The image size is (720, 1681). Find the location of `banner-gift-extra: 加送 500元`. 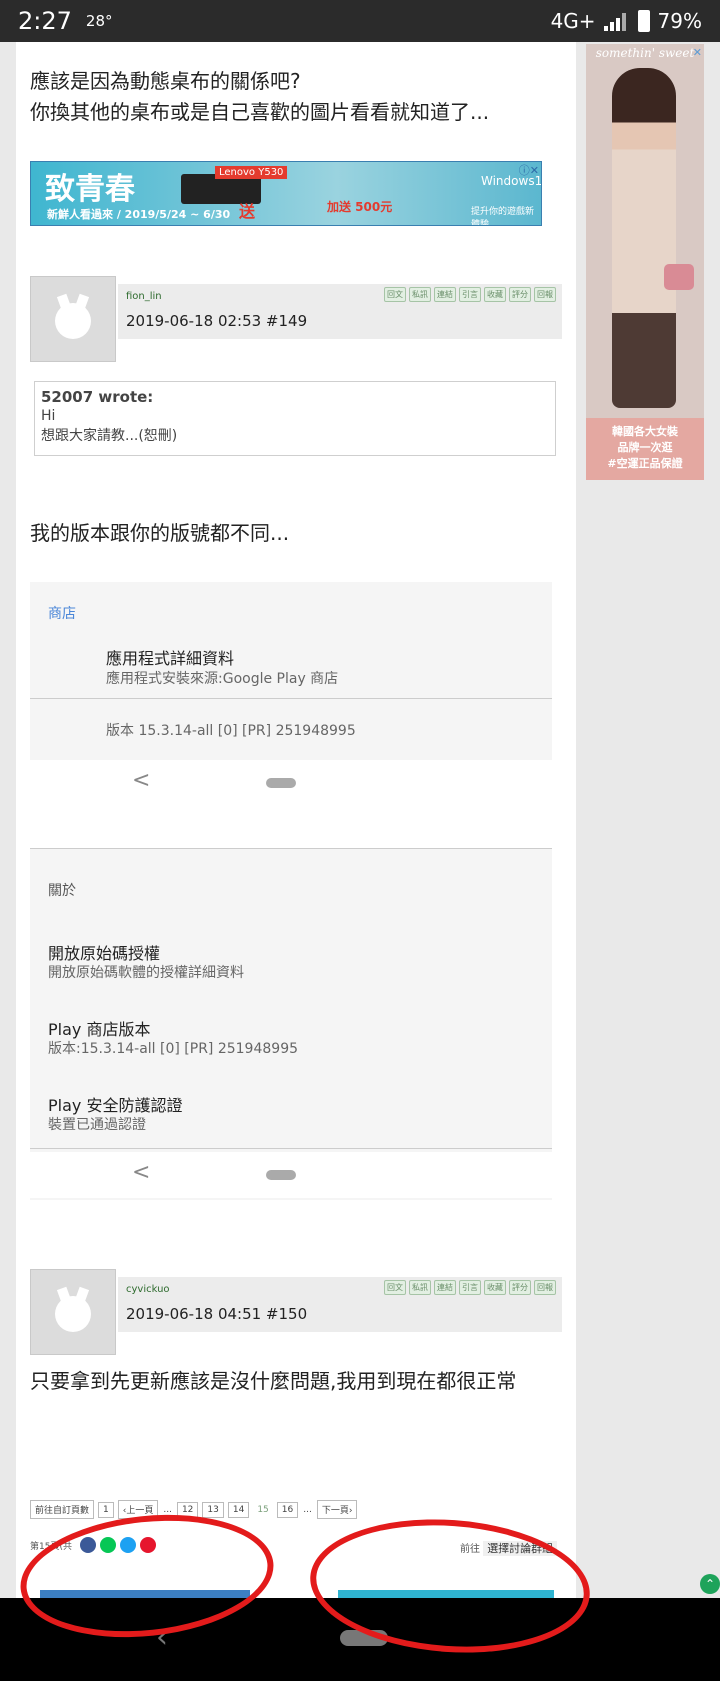

banner-gift-extra: 加送 500元 is located at coordinates (360, 207).